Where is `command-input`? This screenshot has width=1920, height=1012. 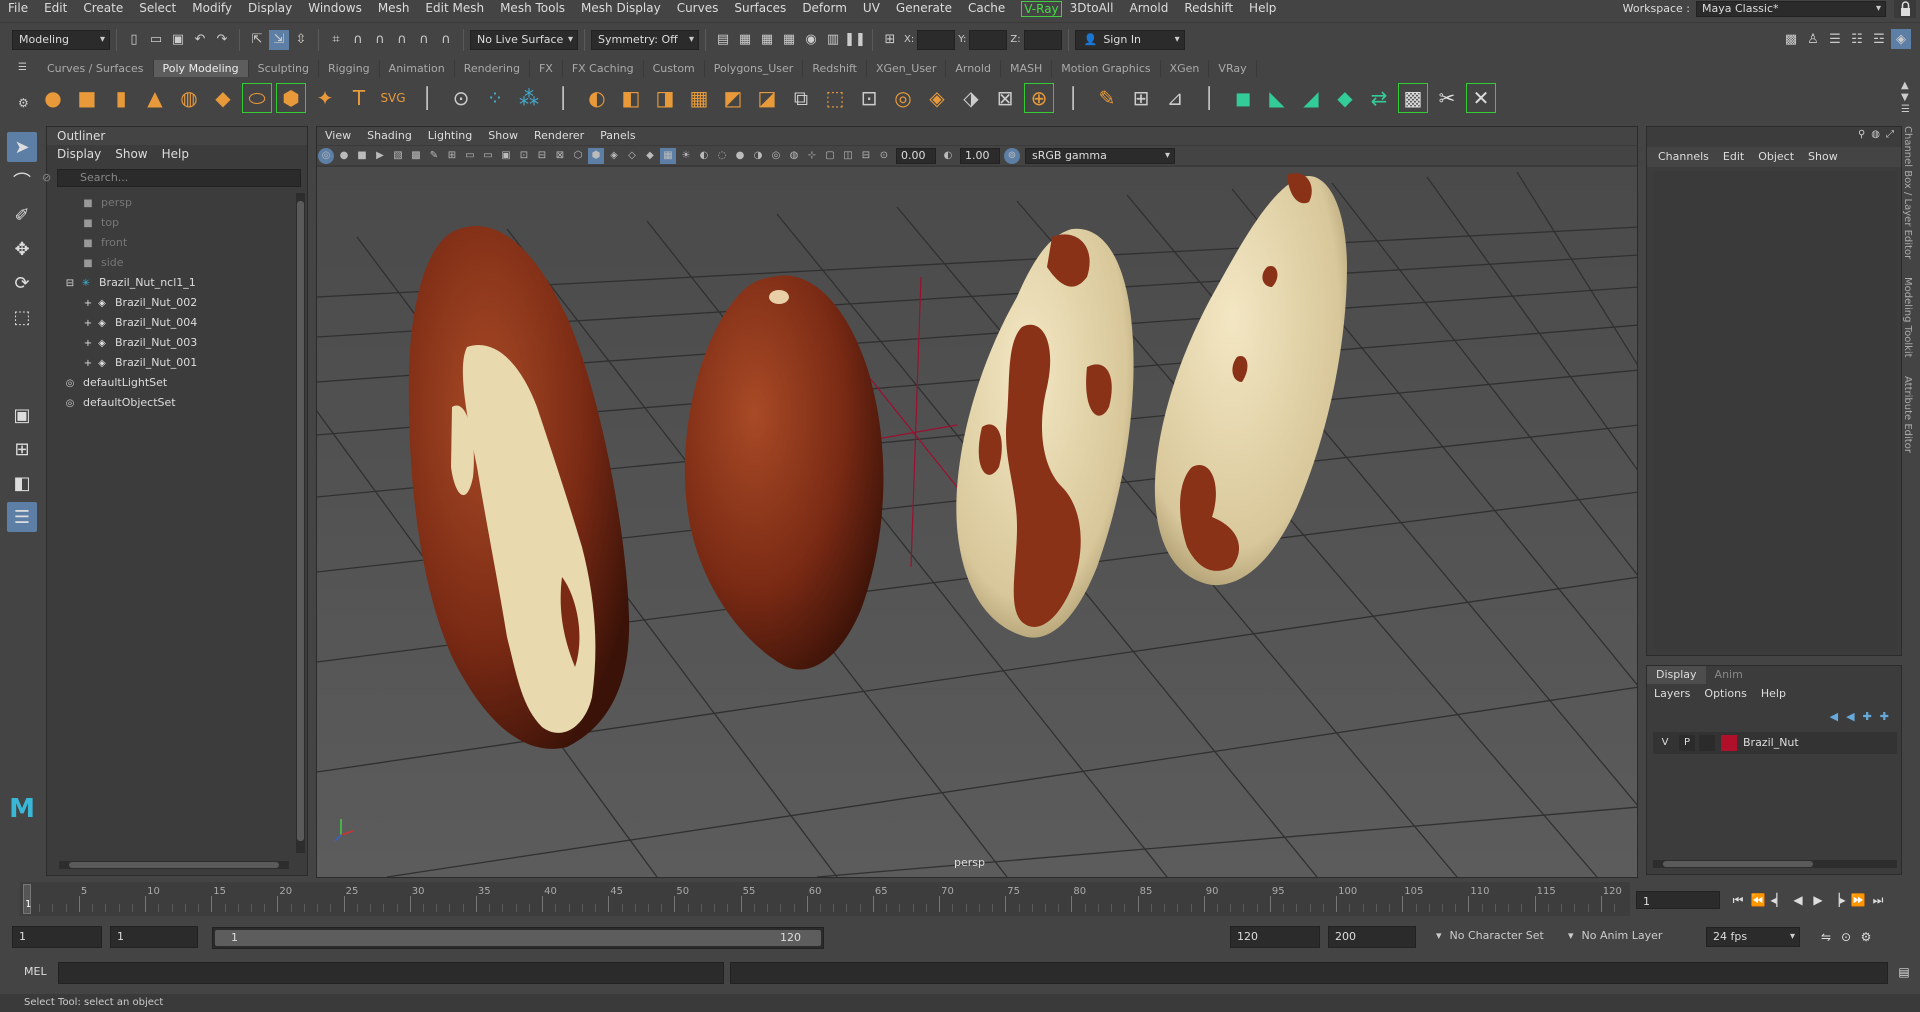 command-input is located at coordinates (391, 973).